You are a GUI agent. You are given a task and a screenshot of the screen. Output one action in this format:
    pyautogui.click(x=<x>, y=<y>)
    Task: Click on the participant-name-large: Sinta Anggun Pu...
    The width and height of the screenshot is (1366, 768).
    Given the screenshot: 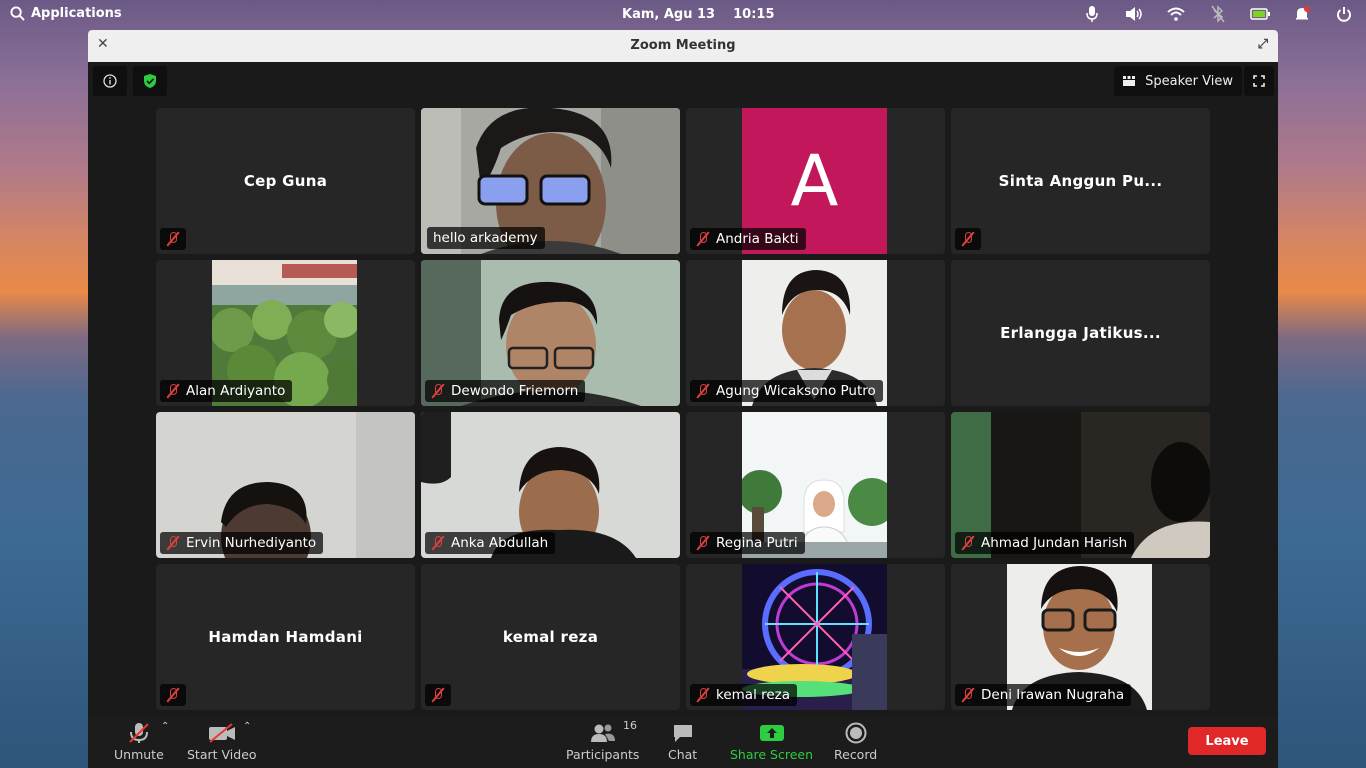 What is the action you would take?
    pyautogui.click(x=1080, y=181)
    